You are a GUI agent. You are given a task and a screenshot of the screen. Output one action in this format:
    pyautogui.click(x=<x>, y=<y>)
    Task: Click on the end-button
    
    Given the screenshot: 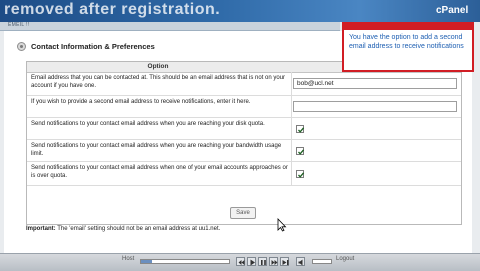 What is the action you would take?
    pyautogui.click(x=284, y=261)
    